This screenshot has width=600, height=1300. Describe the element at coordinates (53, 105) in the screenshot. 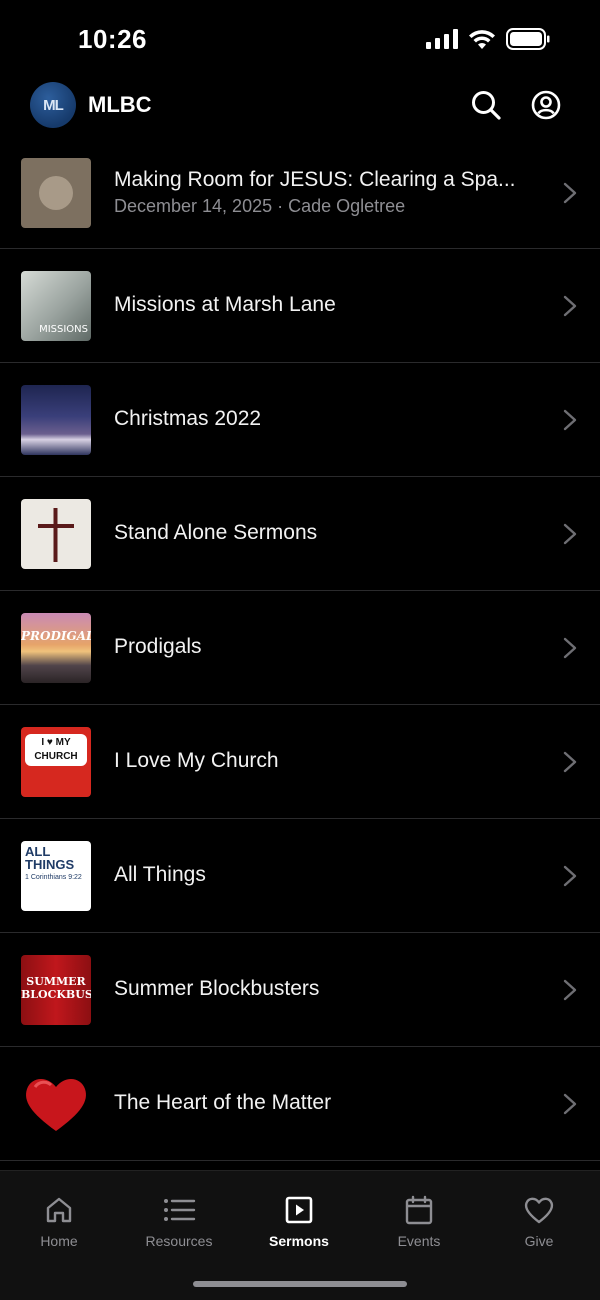

I see `church-logo: ML` at that location.